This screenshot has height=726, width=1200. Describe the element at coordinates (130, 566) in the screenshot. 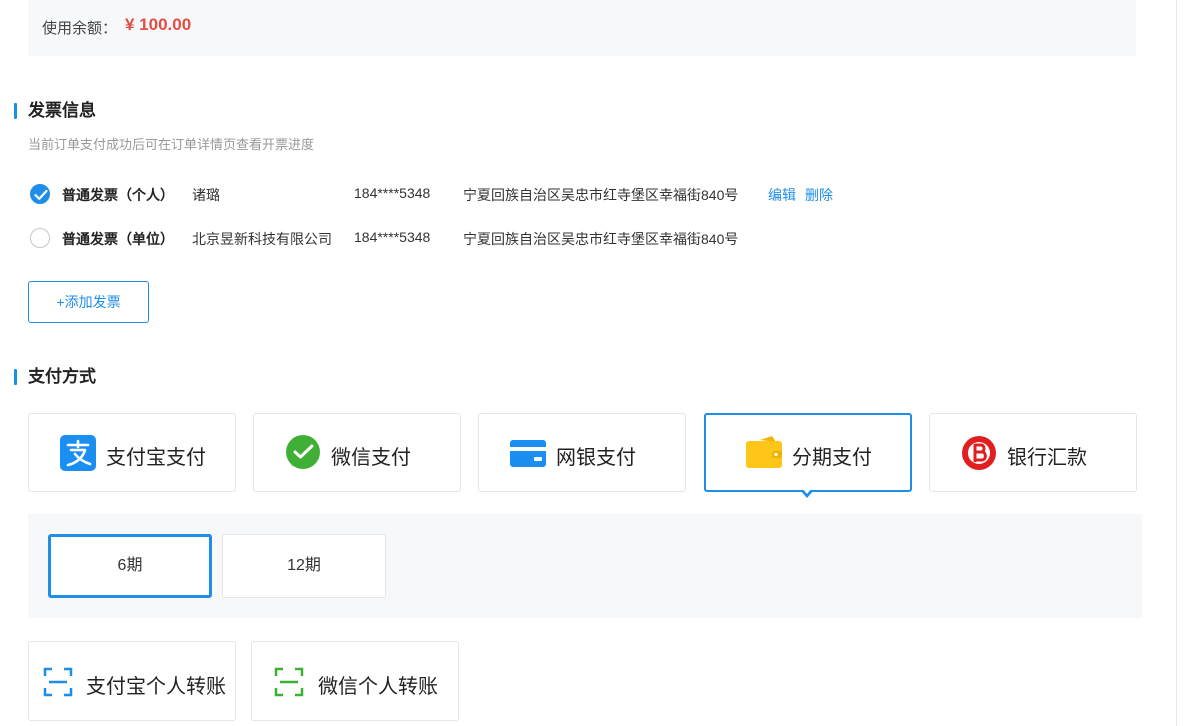

I see `installment-option-6: 6期` at that location.